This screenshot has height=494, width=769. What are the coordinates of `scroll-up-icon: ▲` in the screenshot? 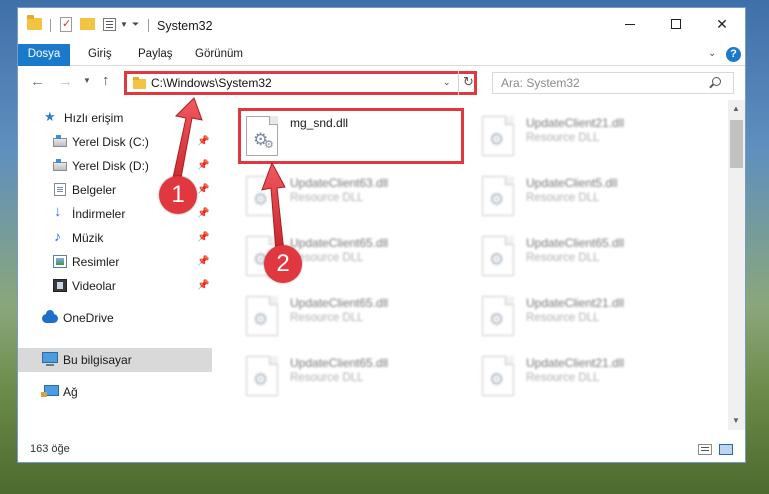 It's located at (736, 108).